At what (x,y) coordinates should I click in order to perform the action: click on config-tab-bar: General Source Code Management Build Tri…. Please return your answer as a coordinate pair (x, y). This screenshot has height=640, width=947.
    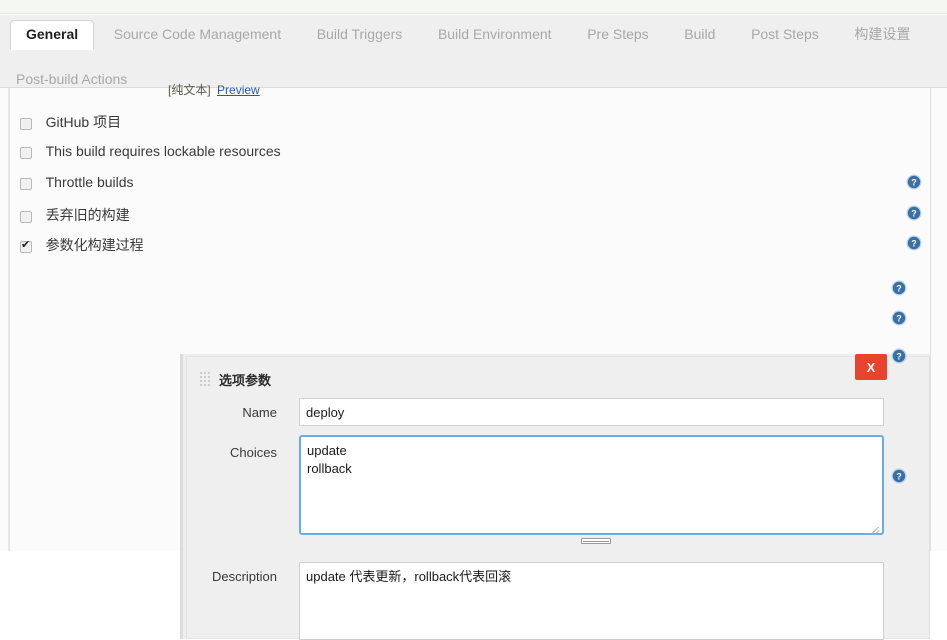
    Looking at the image, I should click on (473, 51).